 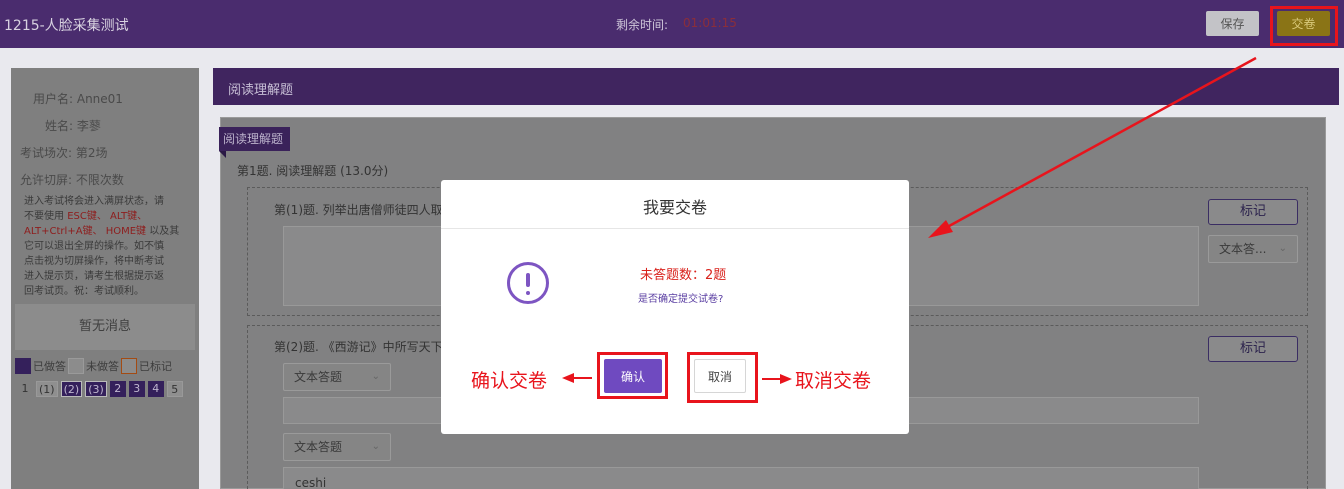 I want to click on legend-marked: 已标记, so click(x=155, y=366).